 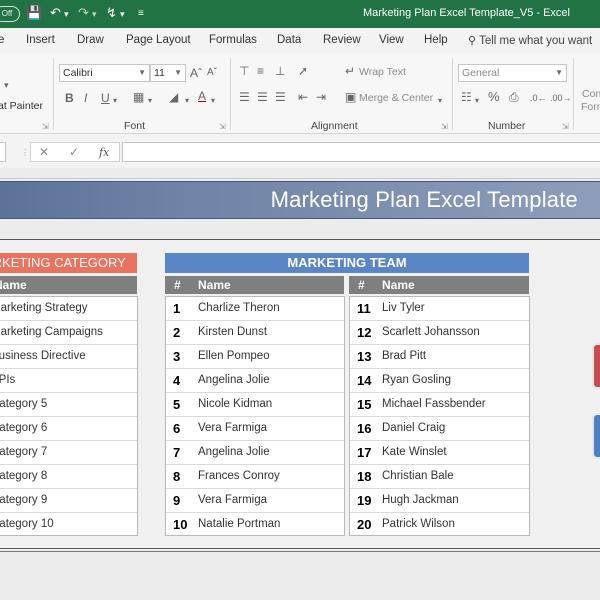 What do you see at coordinates (596, 366) in the screenshot?
I see `navigation-tab-red` at bounding box center [596, 366].